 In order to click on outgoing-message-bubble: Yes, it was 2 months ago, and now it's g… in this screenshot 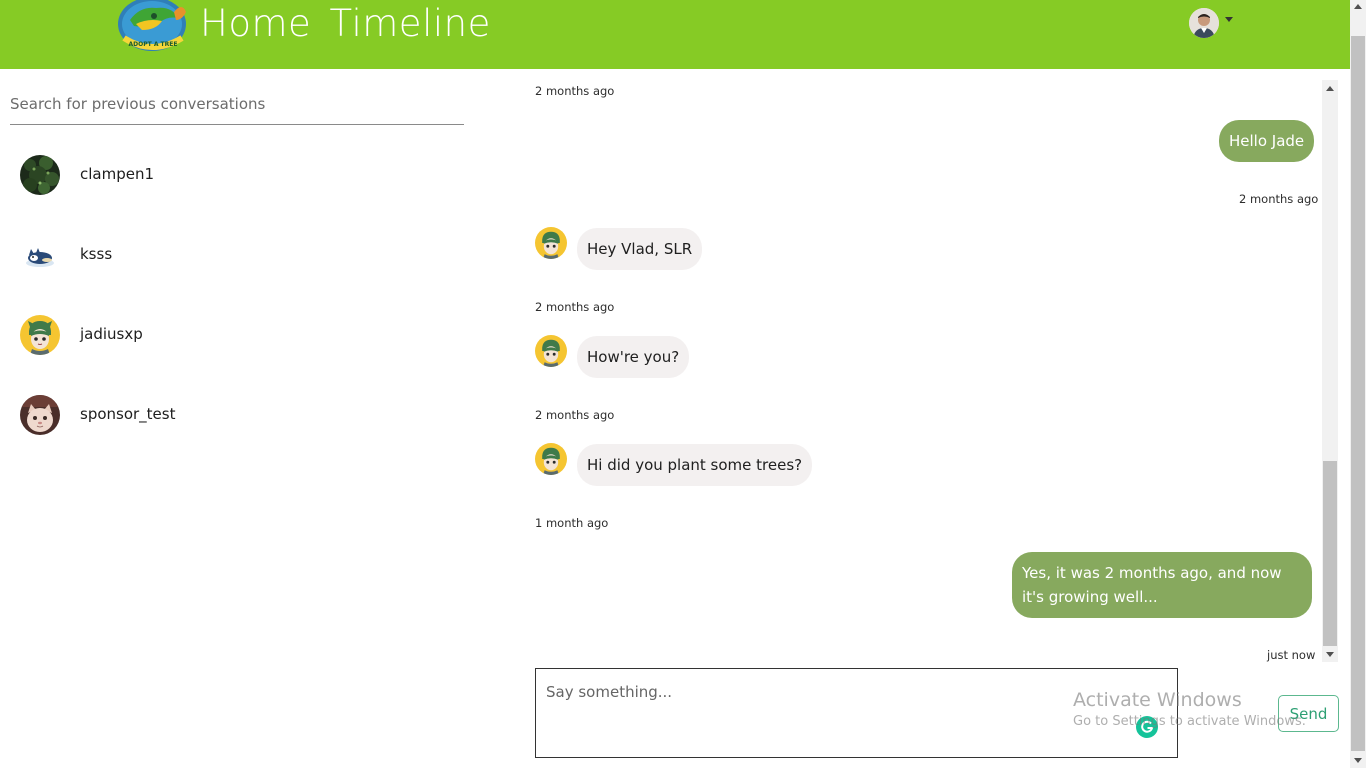, I will do `click(1162, 585)`.